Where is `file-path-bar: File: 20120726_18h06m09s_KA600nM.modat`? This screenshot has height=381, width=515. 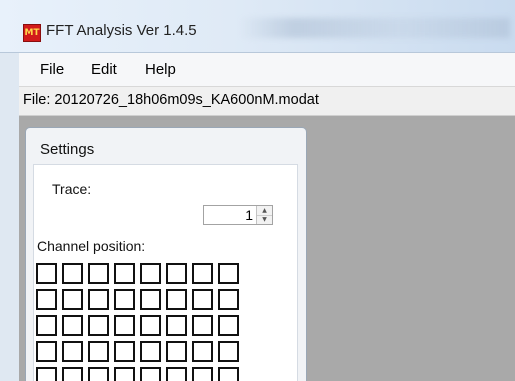
file-path-bar: File: 20120726_18h06m09s_KA600nM.modat is located at coordinates (267, 101).